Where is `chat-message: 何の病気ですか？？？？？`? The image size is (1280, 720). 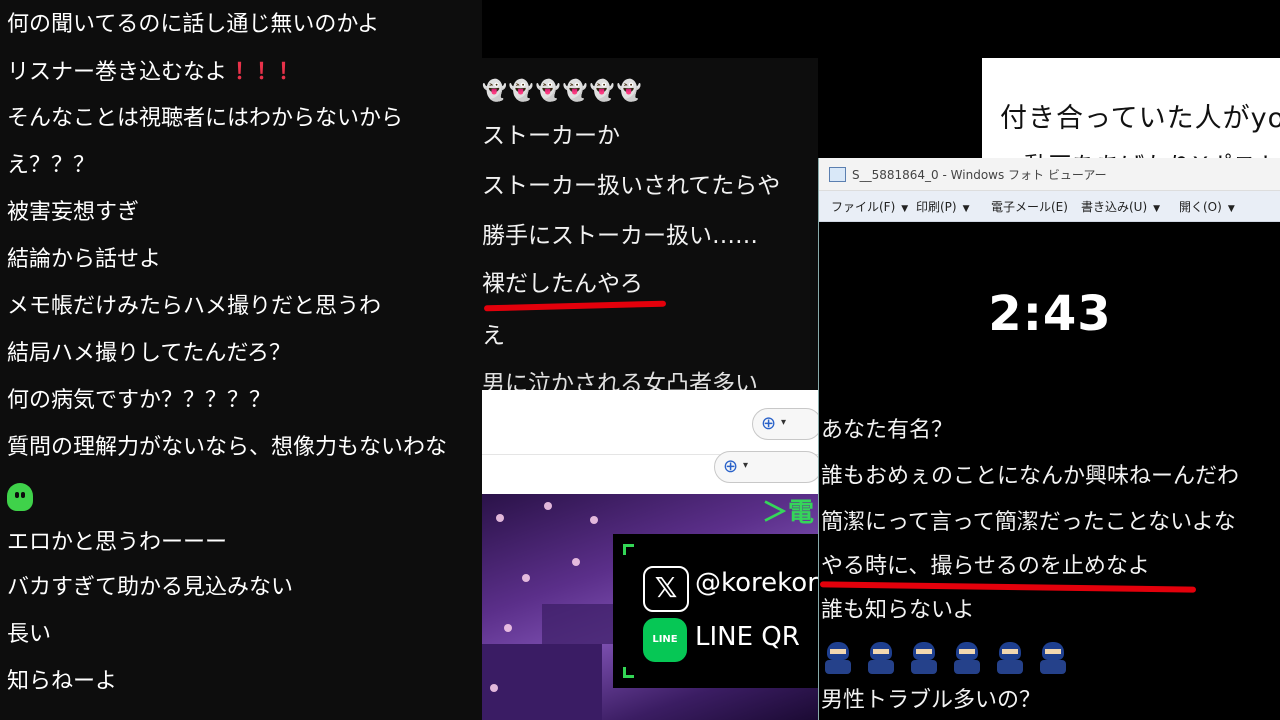
chat-message: 何の病気ですか？？？？？ is located at coordinates (139, 400).